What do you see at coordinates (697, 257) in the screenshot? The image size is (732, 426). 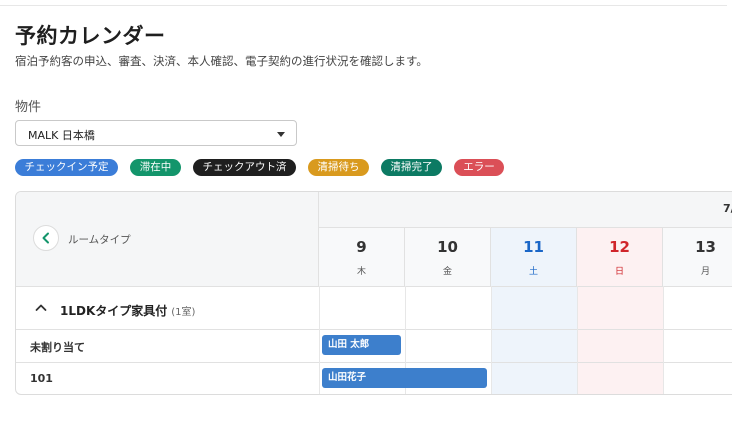 I see `day-header-13: 13 月` at bounding box center [697, 257].